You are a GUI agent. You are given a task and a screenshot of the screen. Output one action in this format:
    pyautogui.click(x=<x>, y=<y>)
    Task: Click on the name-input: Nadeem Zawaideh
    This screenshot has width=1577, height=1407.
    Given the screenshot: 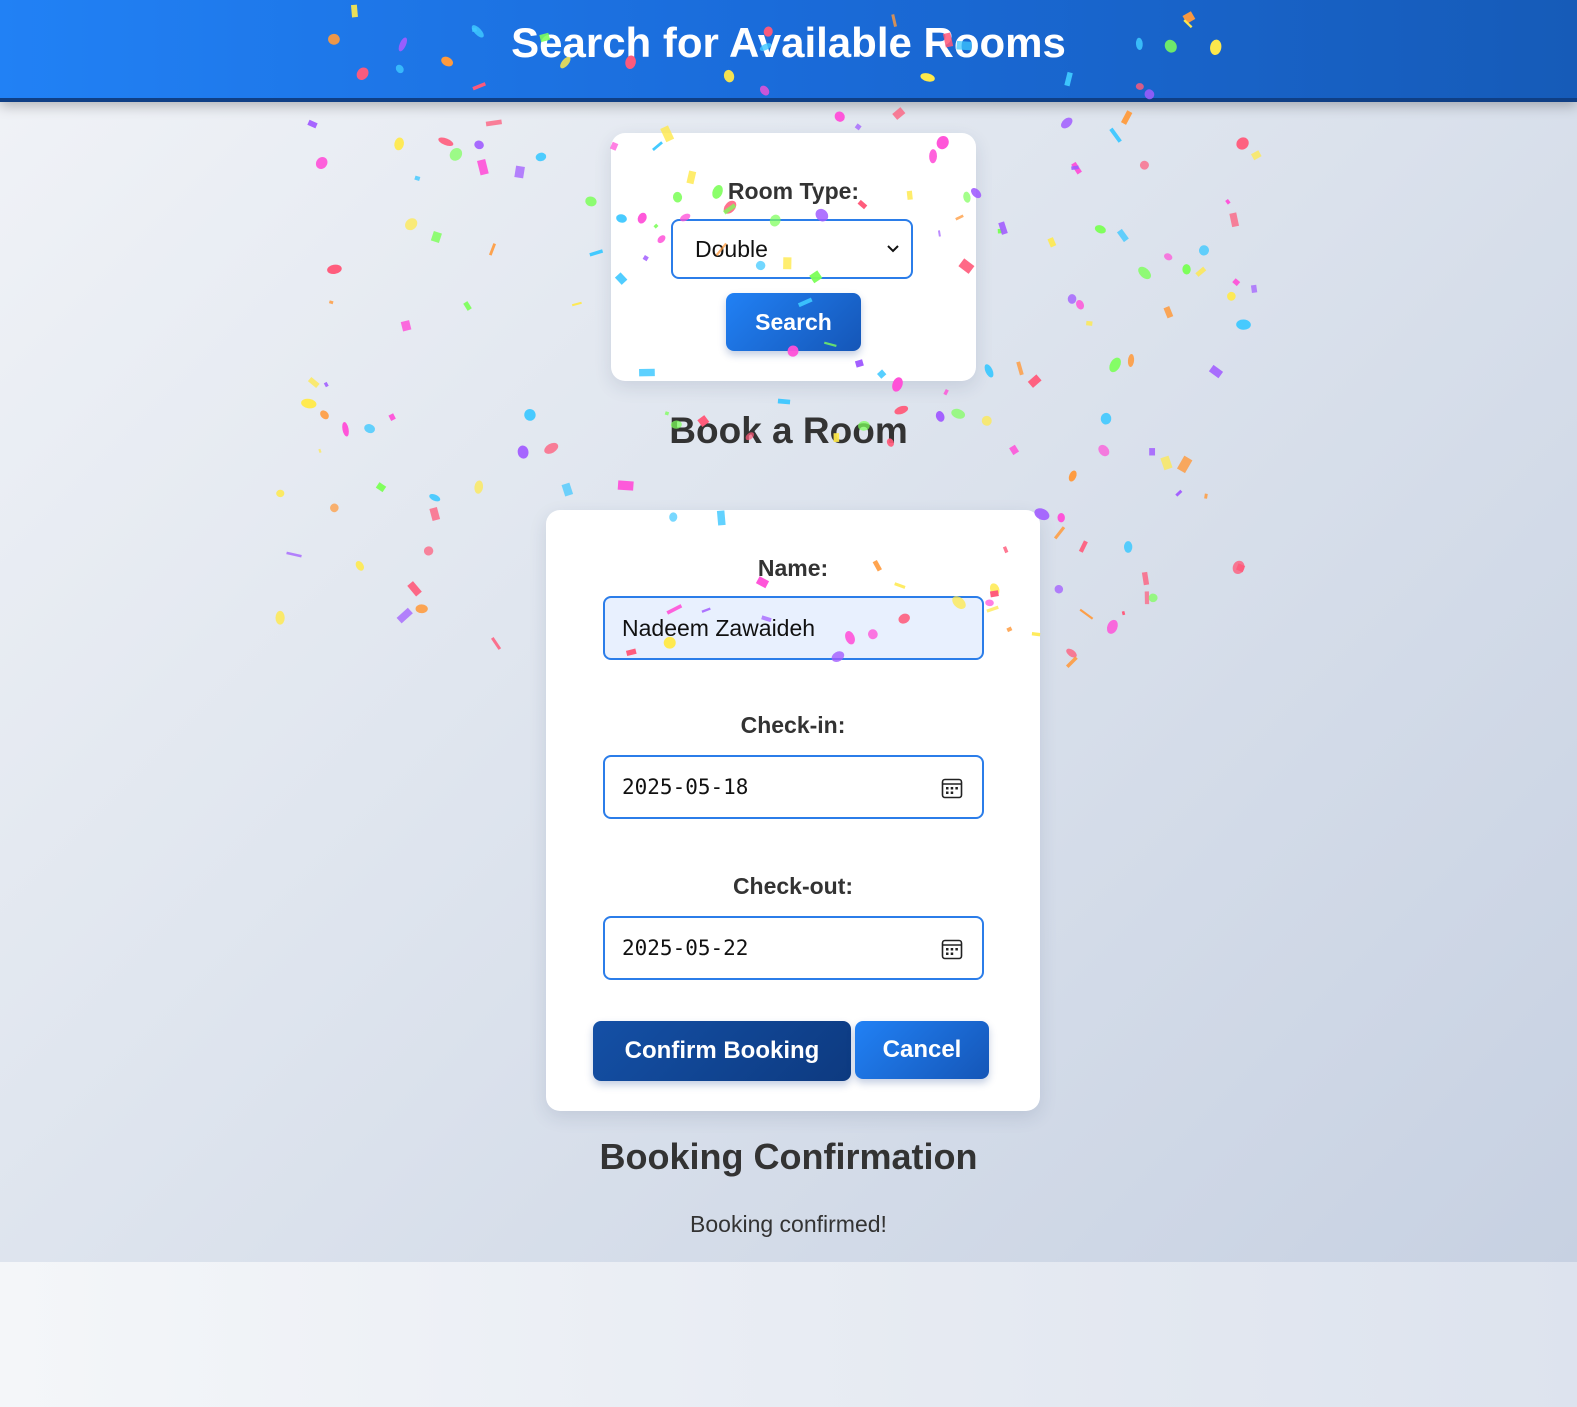 What is the action you would take?
    pyautogui.click(x=793, y=628)
    